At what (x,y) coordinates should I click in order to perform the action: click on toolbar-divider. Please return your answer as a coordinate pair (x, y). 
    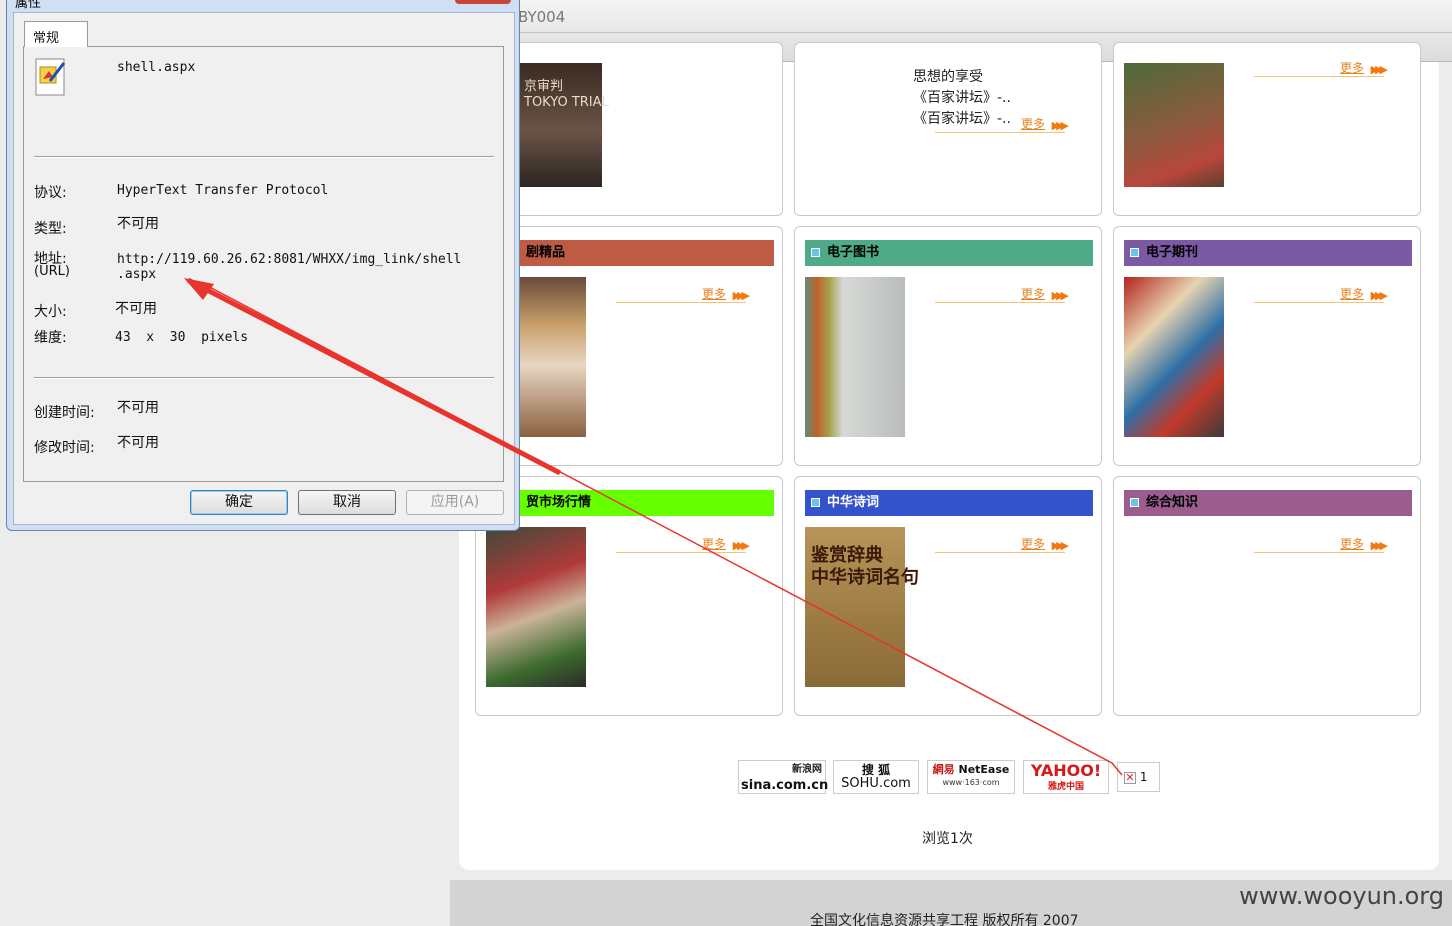
    Looking at the image, I should click on (951, 32).